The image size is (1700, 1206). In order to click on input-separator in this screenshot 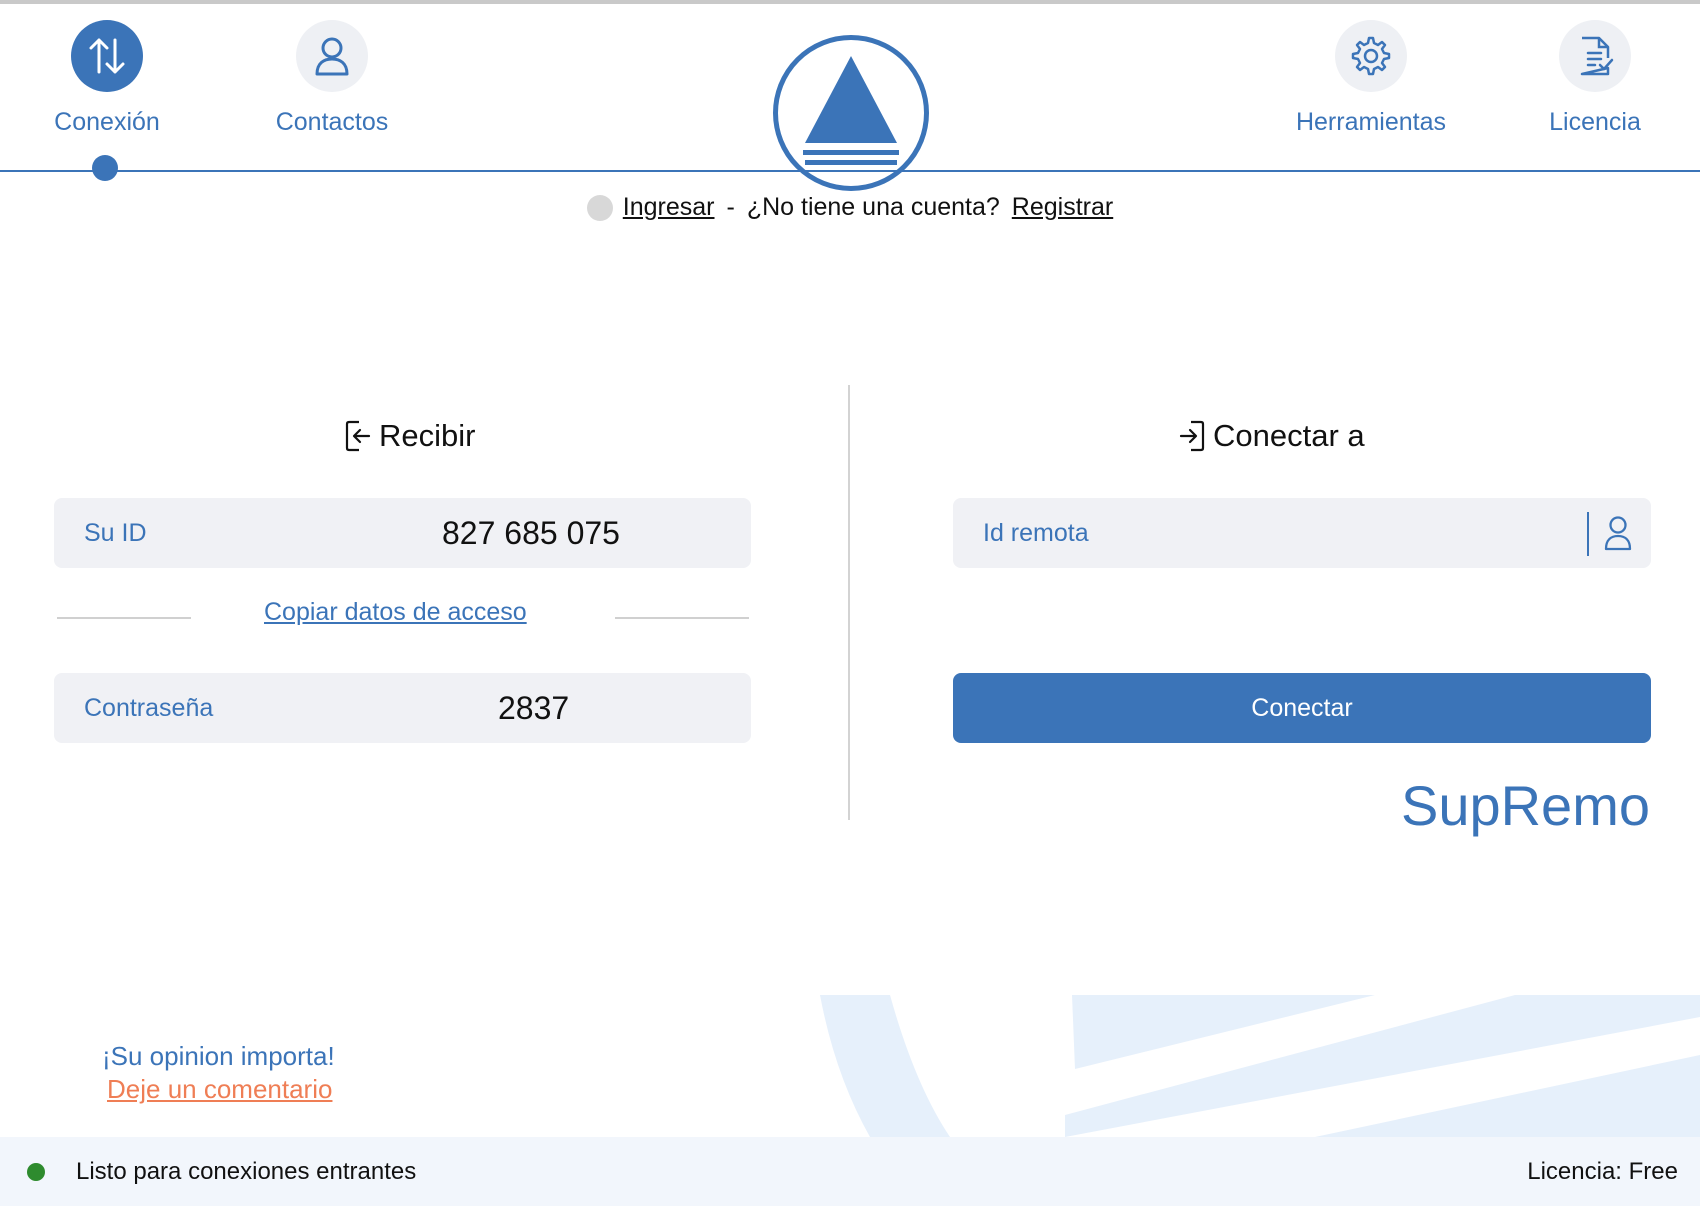, I will do `click(1588, 534)`.